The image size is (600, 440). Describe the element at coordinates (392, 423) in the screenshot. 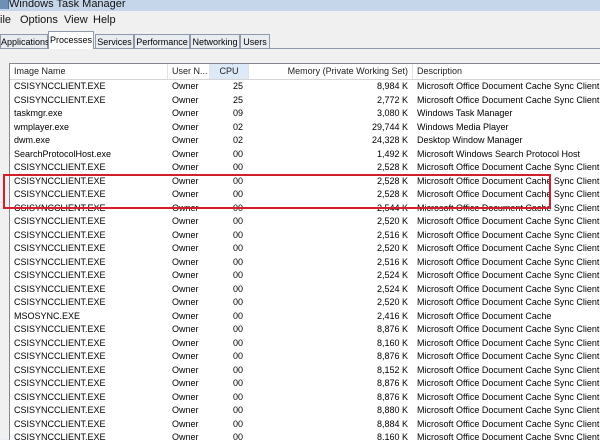

I see `process-memory: 8,884 K` at that location.